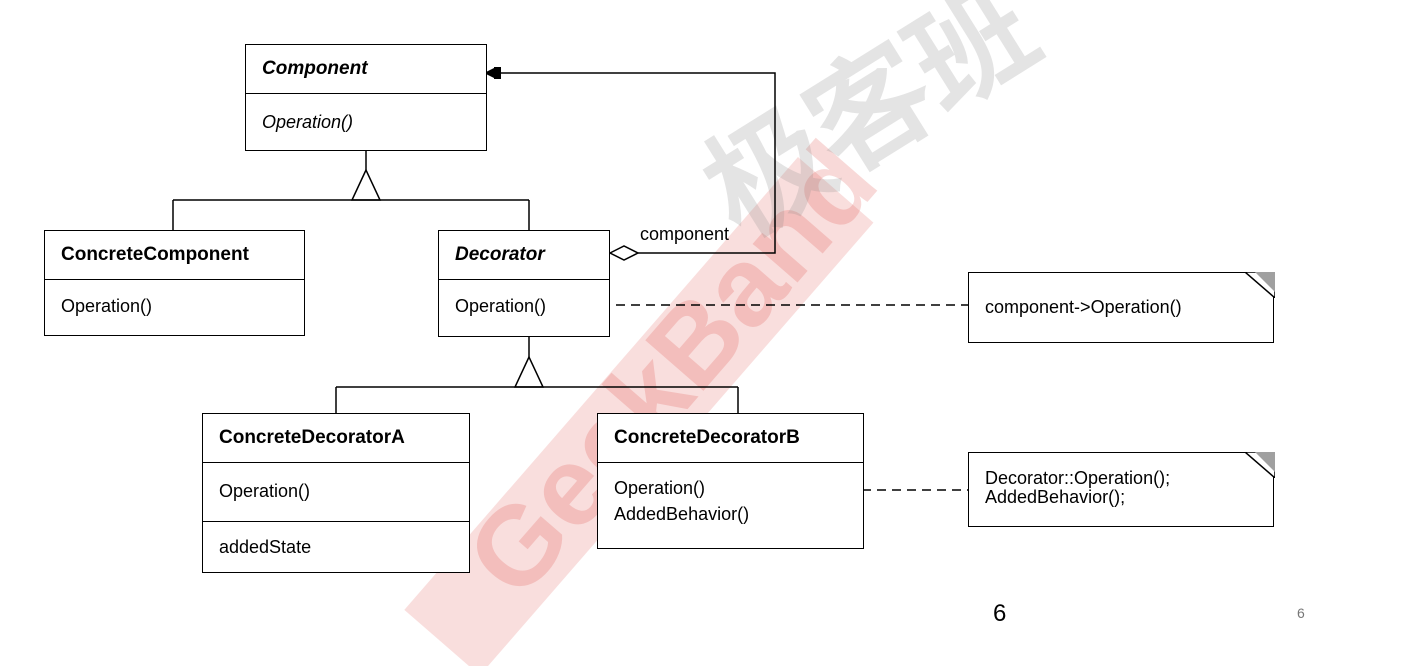  What do you see at coordinates (1055, 497) in the screenshot?
I see `note-text: AddedBehavior();` at bounding box center [1055, 497].